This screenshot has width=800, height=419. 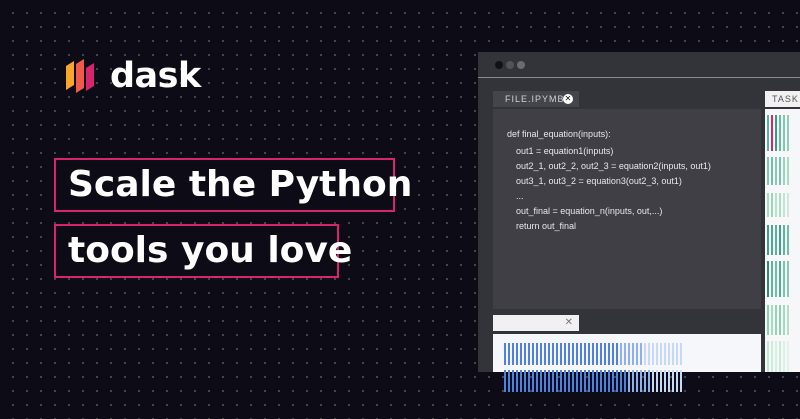 What do you see at coordinates (155, 76) in the screenshot?
I see `logo-wordmark: dask` at bounding box center [155, 76].